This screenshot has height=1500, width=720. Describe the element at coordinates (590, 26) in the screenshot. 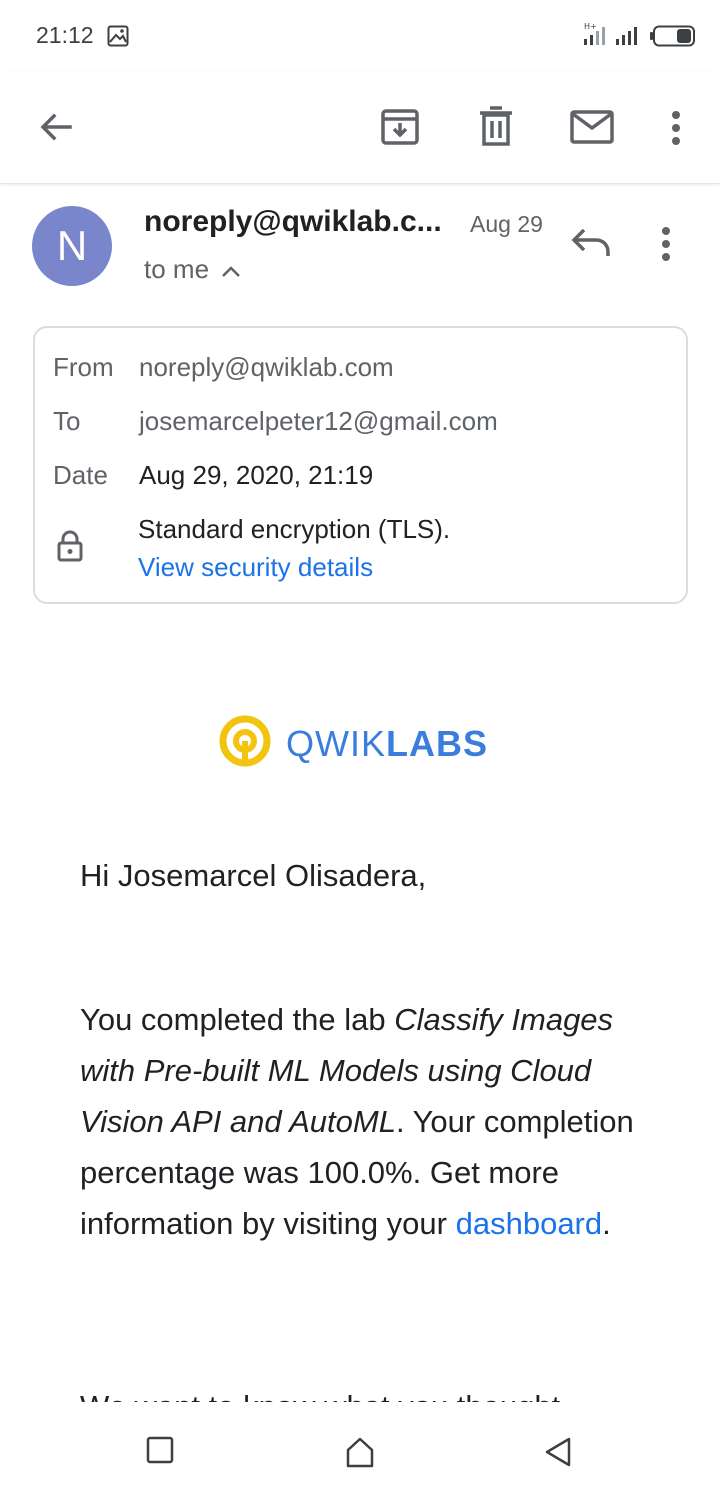

I see `svg-text: H+` at that location.